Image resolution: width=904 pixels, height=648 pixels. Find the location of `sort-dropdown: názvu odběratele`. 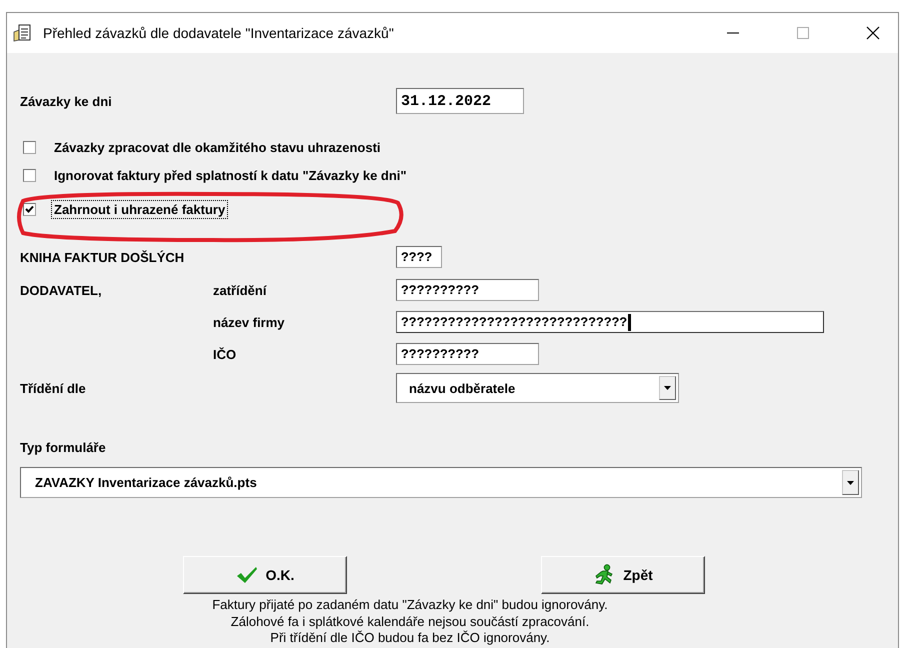

sort-dropdown: názvu odběratele is located at coordinates (537, 388).